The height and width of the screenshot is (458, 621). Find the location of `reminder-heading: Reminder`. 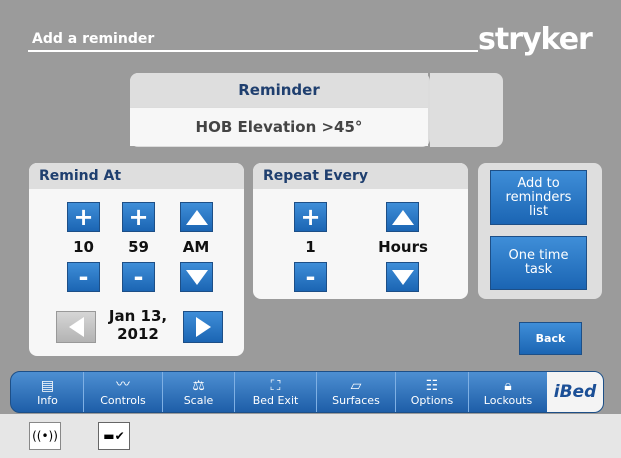

reminder-heading: Reminder is located at coordinates (279, 90).